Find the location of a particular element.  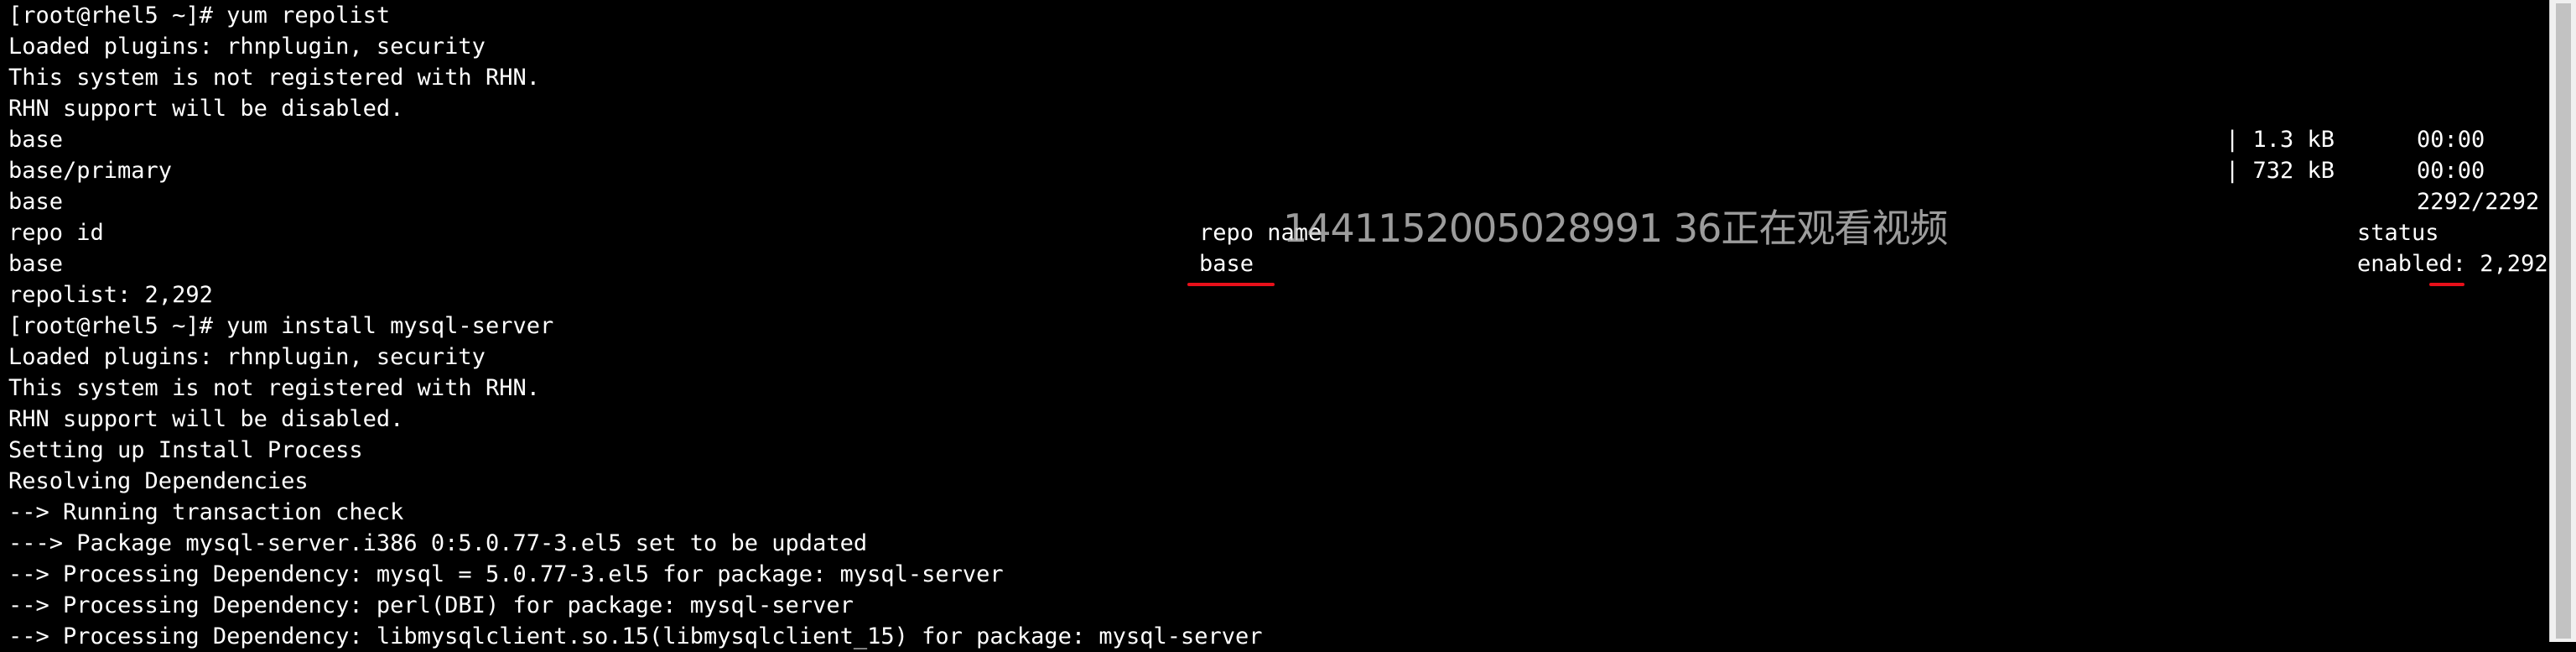

status-header: status is located at coordinates (2398, 233).